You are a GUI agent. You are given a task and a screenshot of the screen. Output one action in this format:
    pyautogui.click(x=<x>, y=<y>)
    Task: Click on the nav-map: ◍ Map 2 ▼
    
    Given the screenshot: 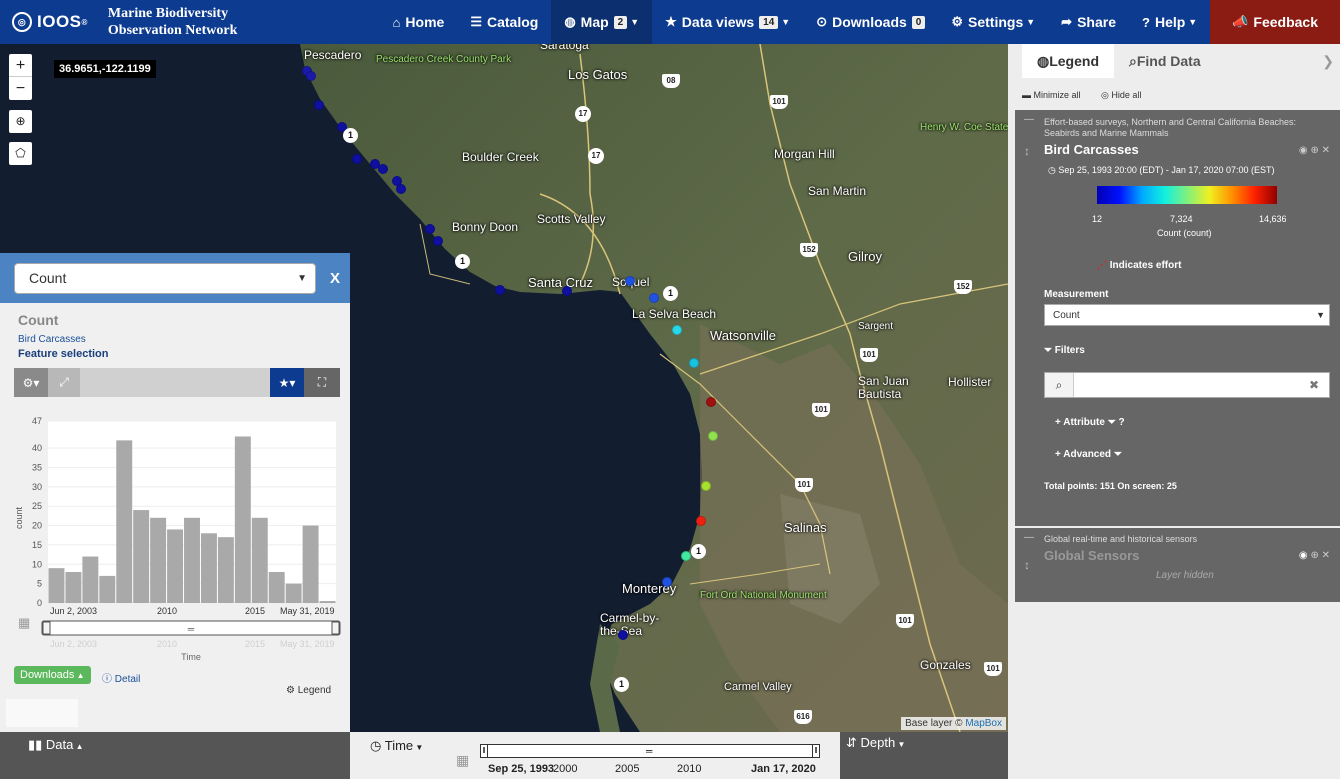 What is the action you would take?
    pyautogui.click(x=602, y=22)
    